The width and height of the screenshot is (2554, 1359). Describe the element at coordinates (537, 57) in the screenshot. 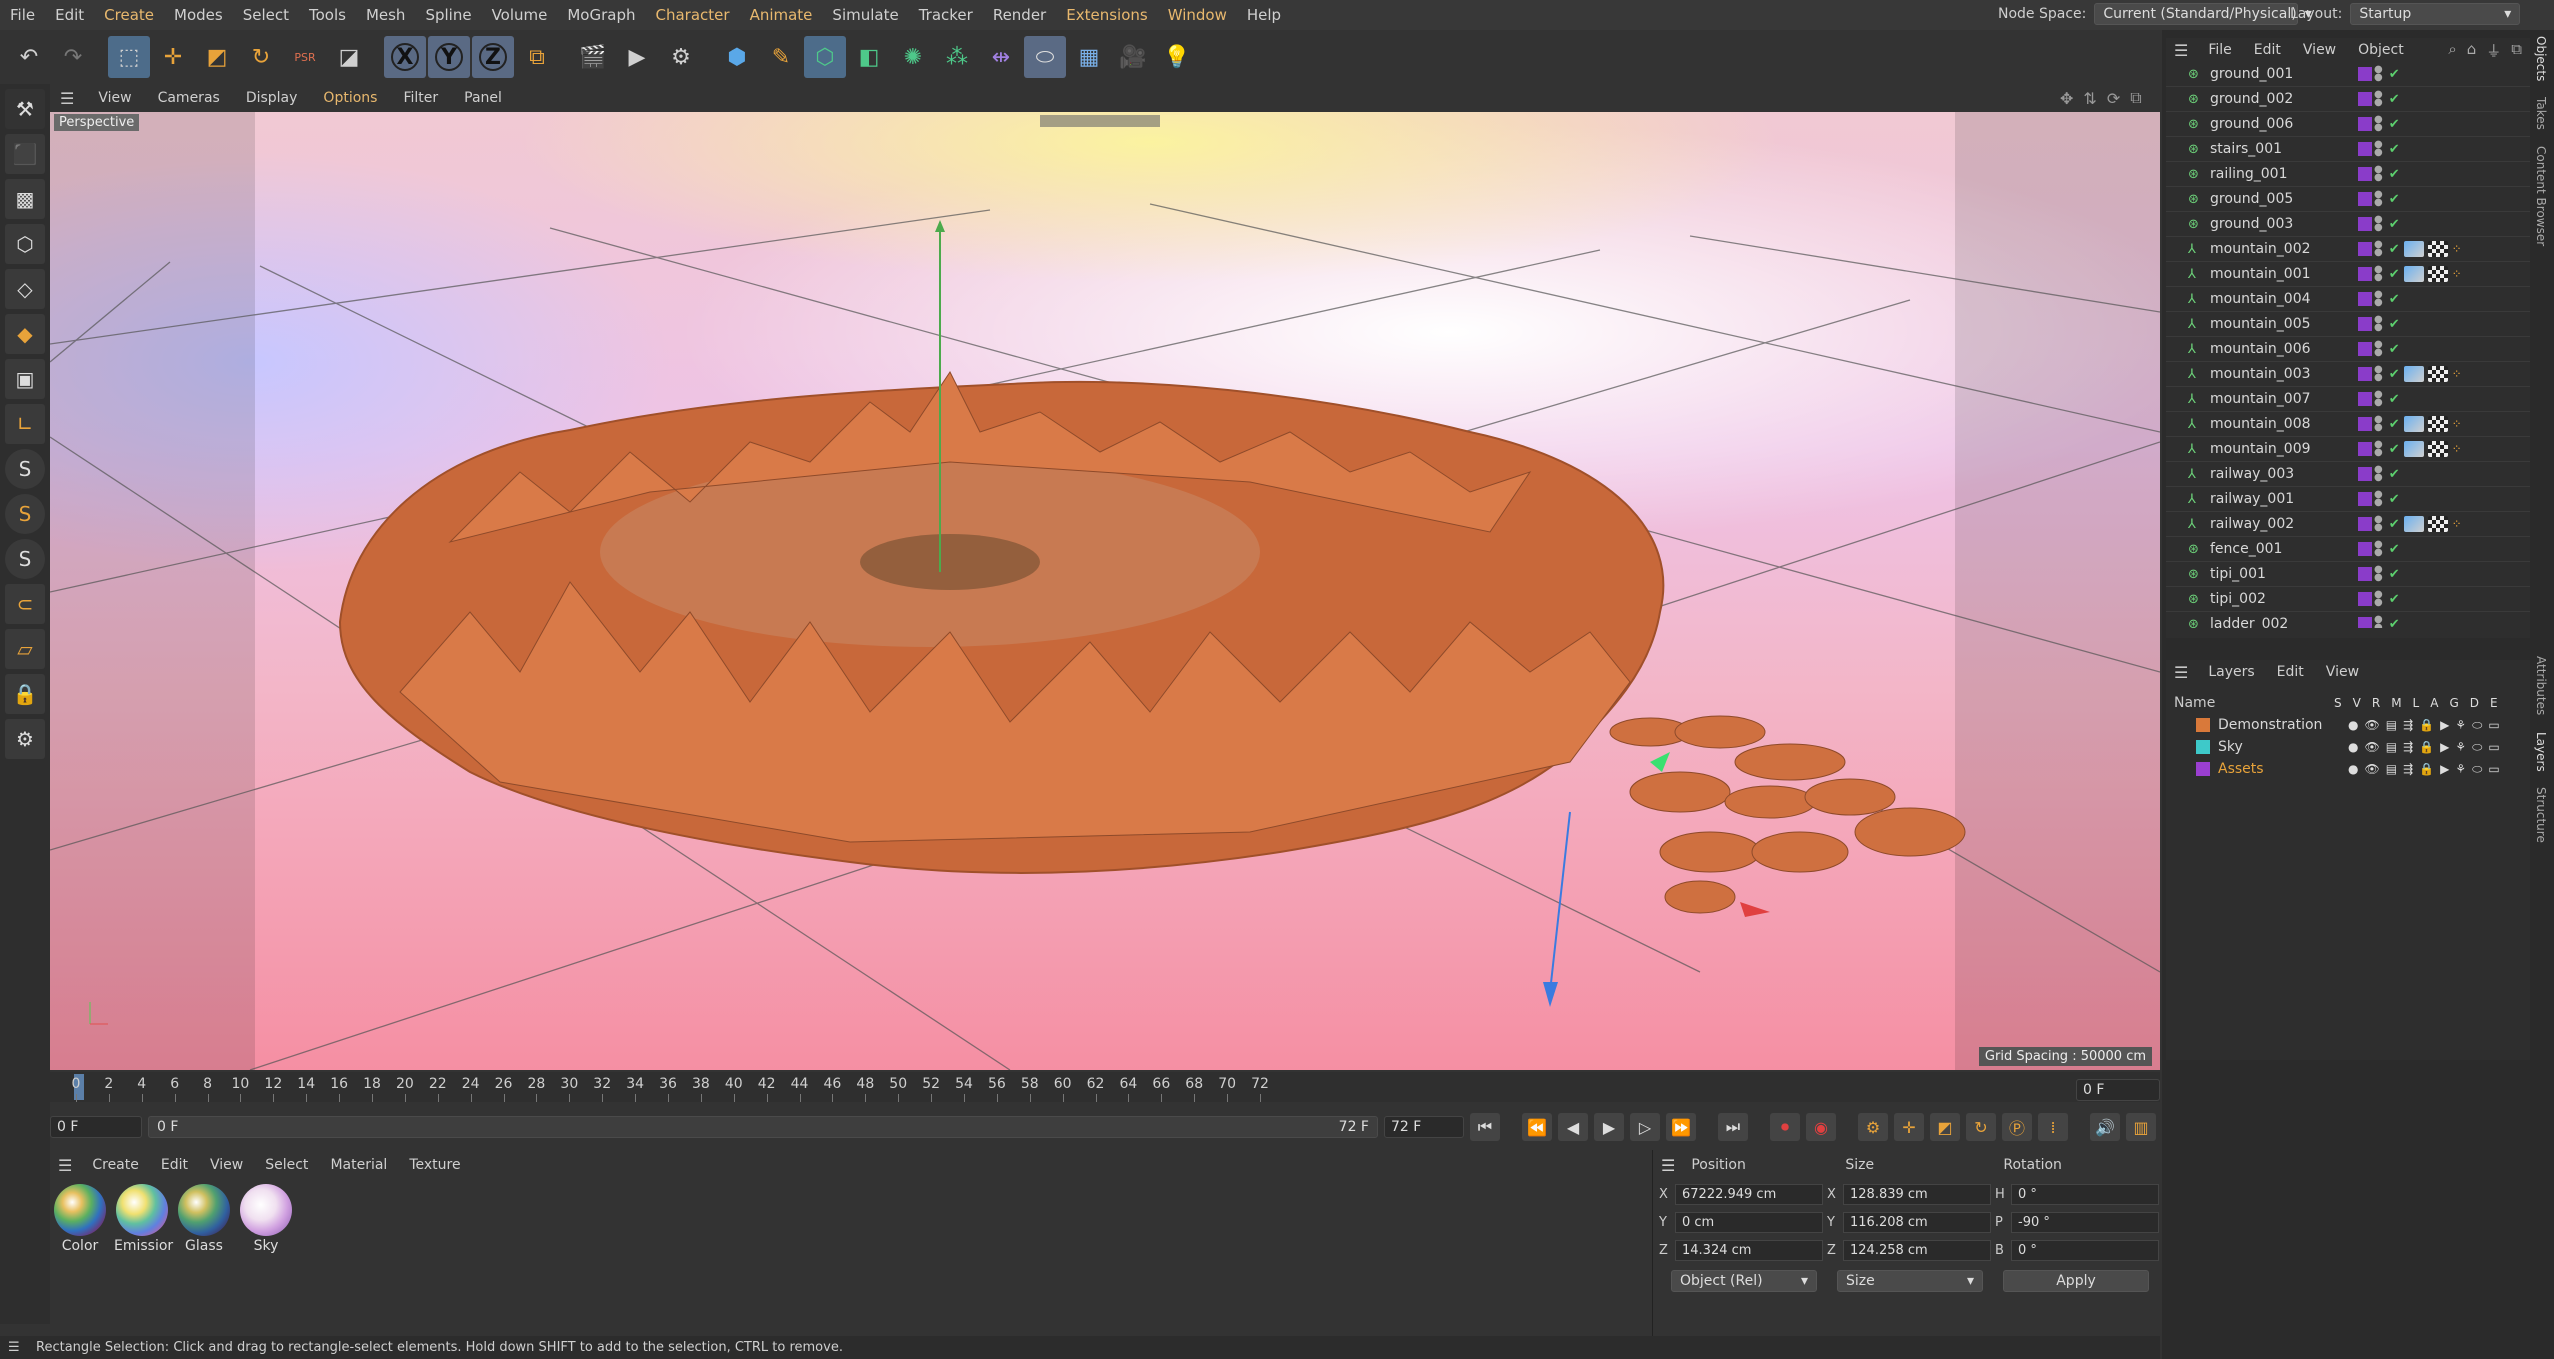

I see `coordinate-system-icon: ⧉` at that location.